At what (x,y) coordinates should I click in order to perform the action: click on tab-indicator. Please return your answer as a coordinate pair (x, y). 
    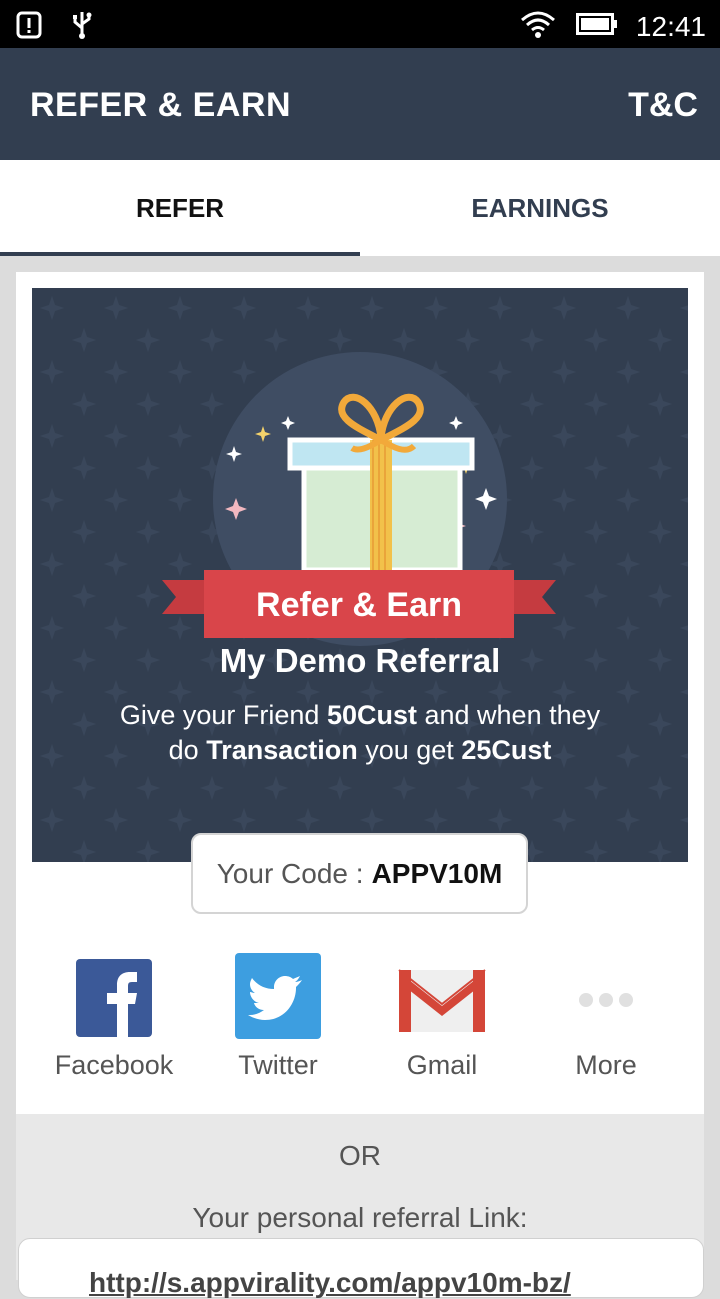
    Looking at the image, I should click on (180, 254).